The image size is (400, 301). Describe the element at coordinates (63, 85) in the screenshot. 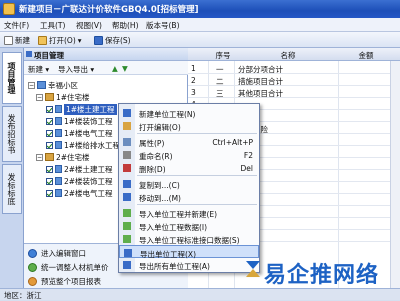

I see `tree-label: 幸福小区` at that location.